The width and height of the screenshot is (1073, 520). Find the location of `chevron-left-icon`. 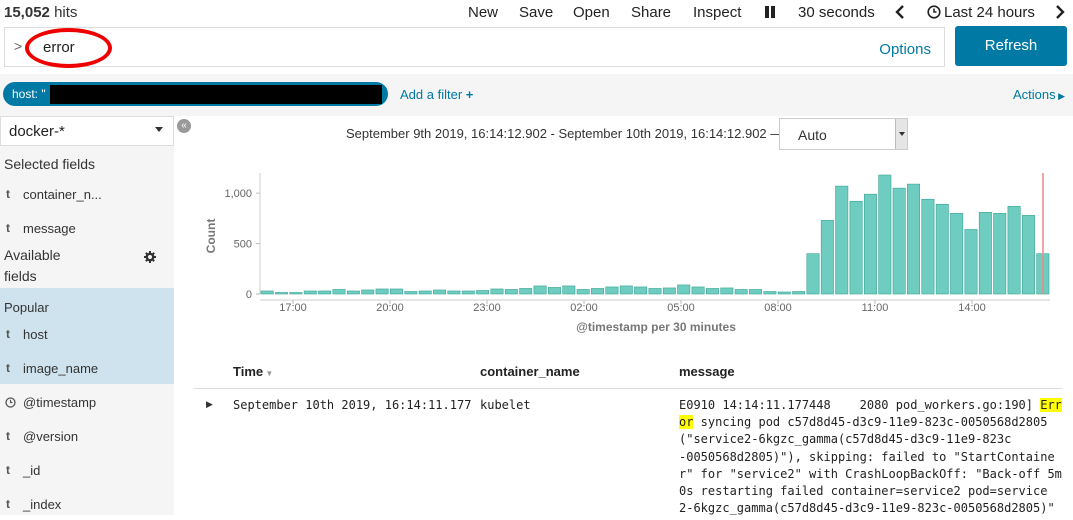

chevron-left-icon is located at coordinates (900, 14).